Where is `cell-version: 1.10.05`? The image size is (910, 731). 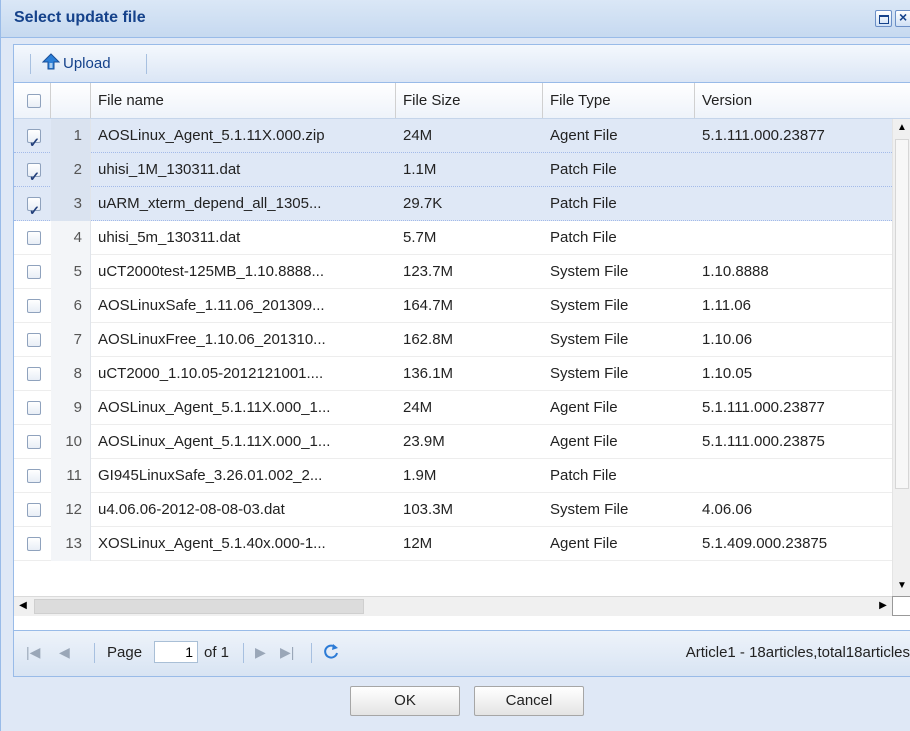
cell-version: 1.10.05 is located at coordinates (727, 373).